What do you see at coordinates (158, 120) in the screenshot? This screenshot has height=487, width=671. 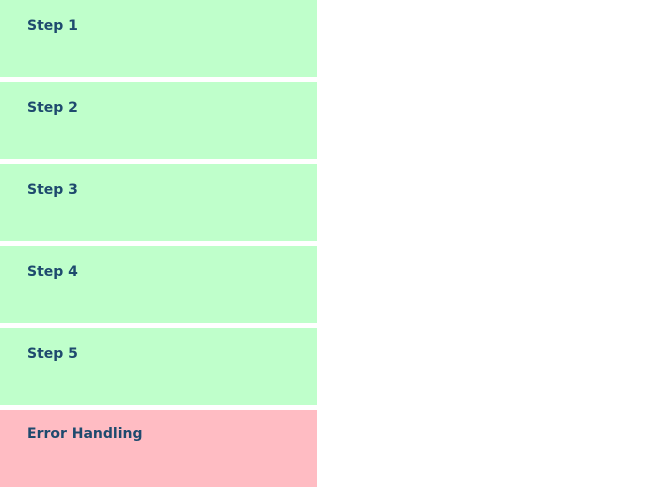 I see `step-block-2: Step 2` at bounding box center [158, 120].